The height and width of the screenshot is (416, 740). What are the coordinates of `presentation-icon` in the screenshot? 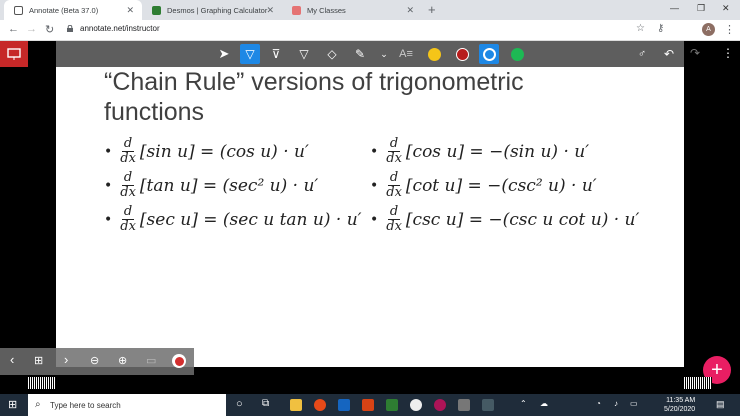 It's located at (14, 54).